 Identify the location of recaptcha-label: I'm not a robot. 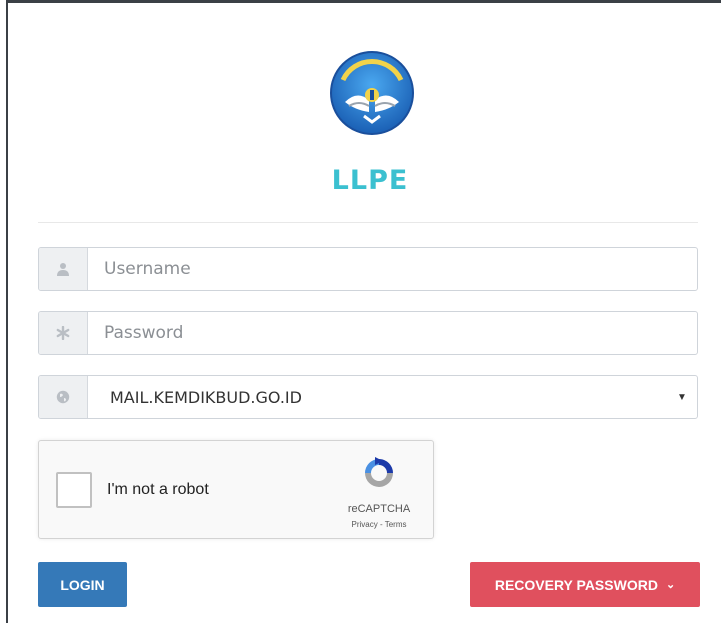
(158, 489).